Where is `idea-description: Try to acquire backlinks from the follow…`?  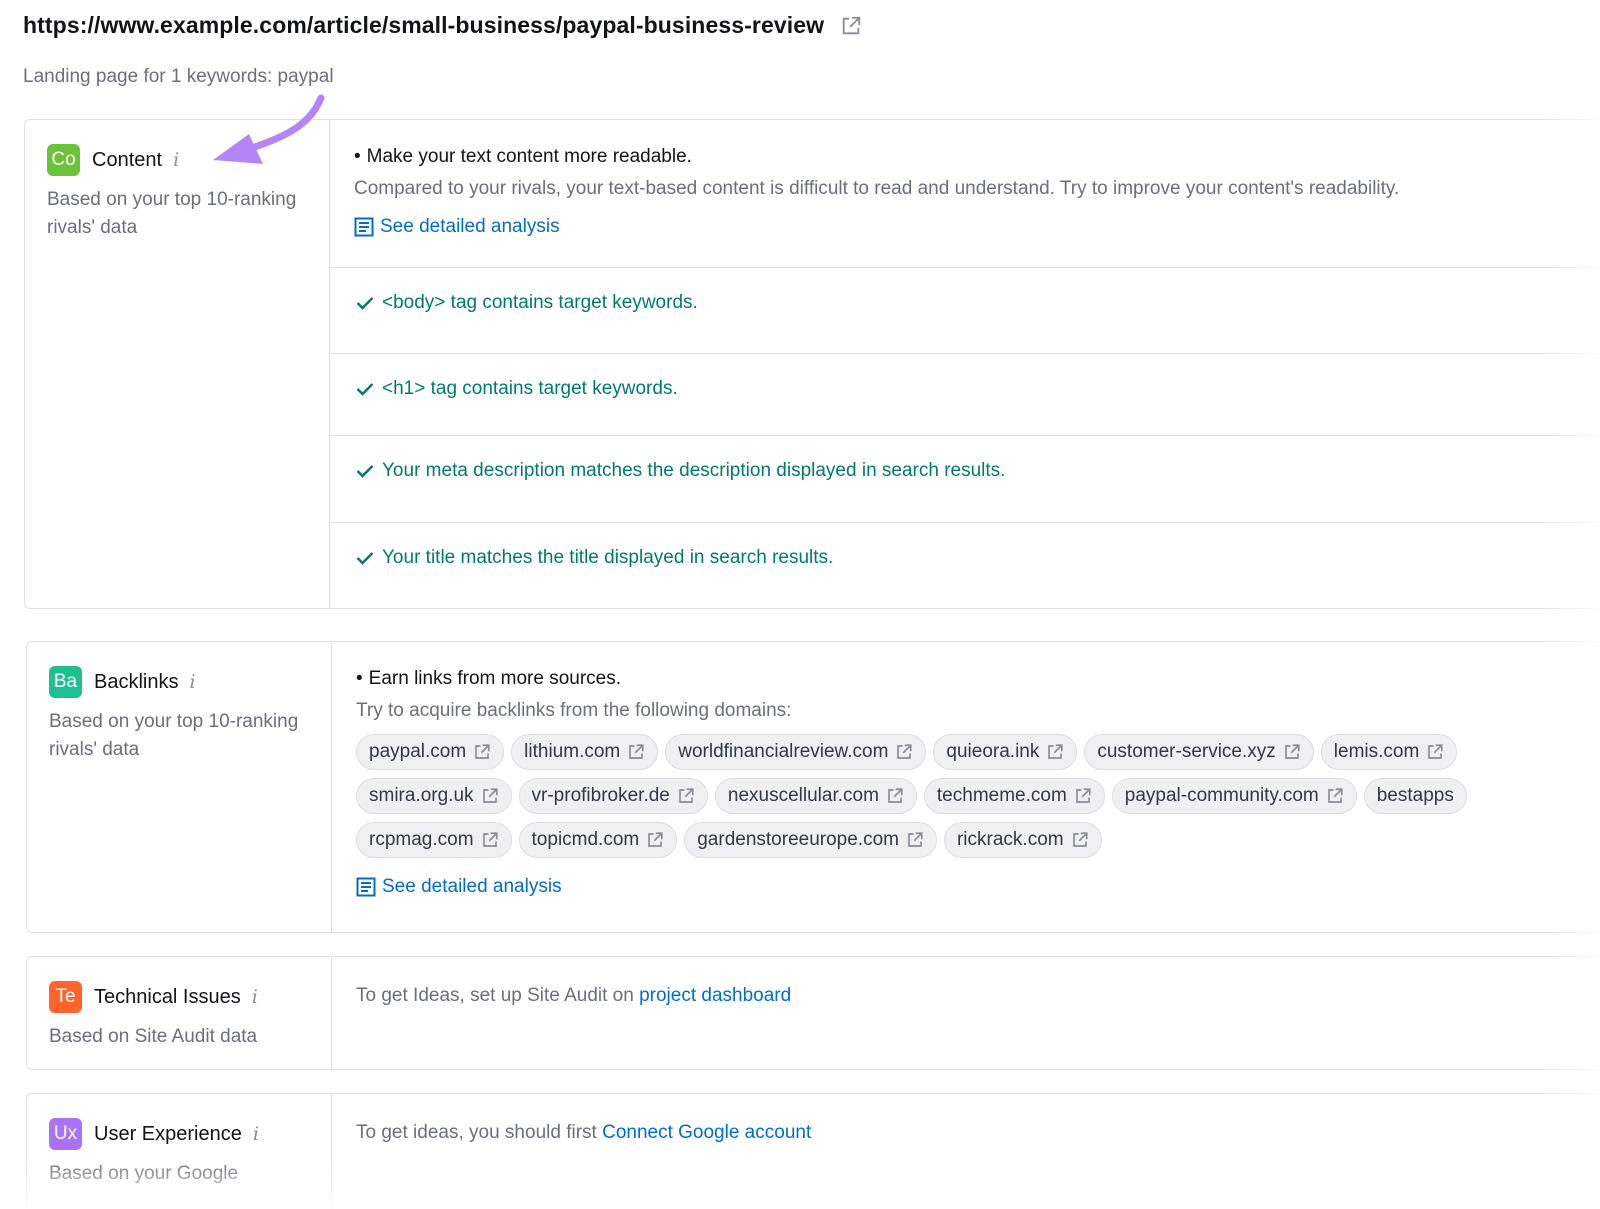
idea-description: Try to acquire backlinks from the follow… is located at coordinates (574, 710).